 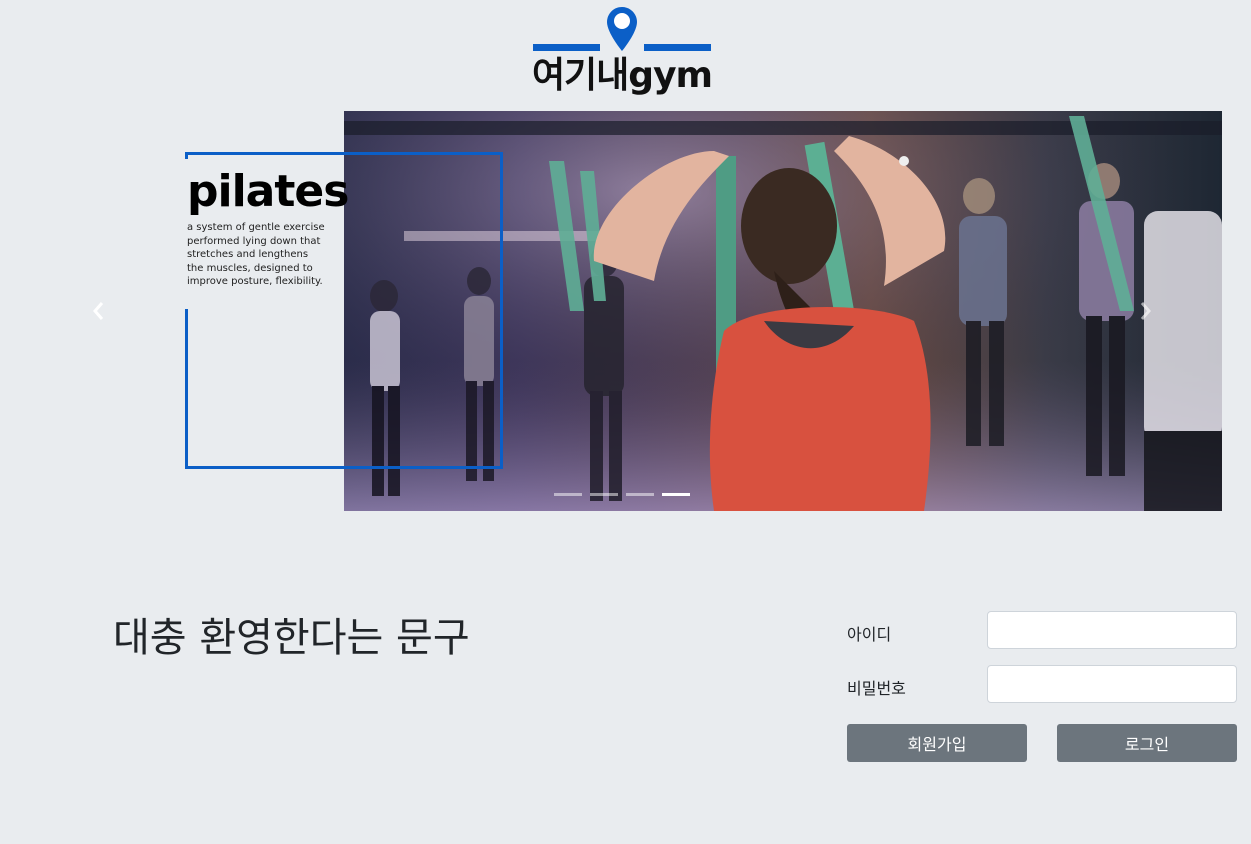 I want to click on logo-line-left, so click(x=566, y=47).